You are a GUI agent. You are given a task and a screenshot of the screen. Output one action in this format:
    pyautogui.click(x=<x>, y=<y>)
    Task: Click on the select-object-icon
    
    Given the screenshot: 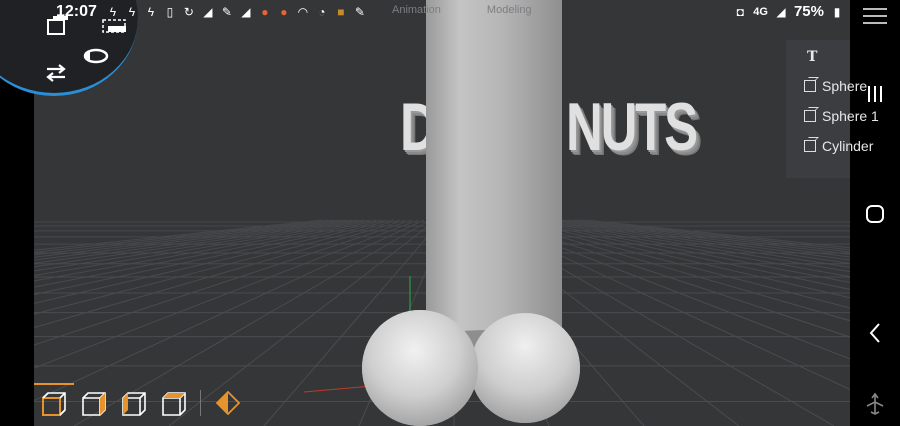 What is the action you would take?
    pyautogui.click(x=58, y=29)
    